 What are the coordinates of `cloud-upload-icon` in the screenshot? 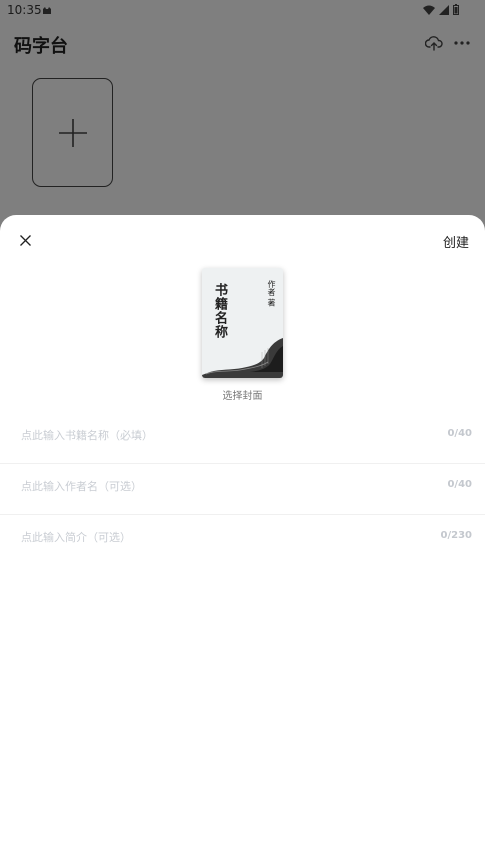 It's located at (434, 43).